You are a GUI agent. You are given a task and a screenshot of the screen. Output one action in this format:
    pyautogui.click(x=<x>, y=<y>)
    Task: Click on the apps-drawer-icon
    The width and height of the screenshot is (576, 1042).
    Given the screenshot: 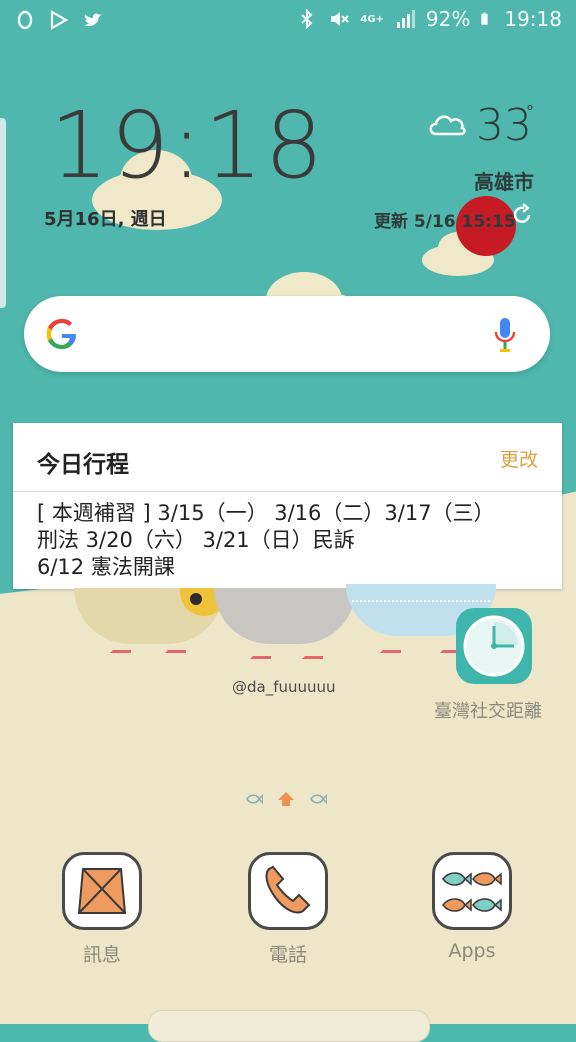 What is the action you would take?
    pyautogui.click(x=472, y=891)
    